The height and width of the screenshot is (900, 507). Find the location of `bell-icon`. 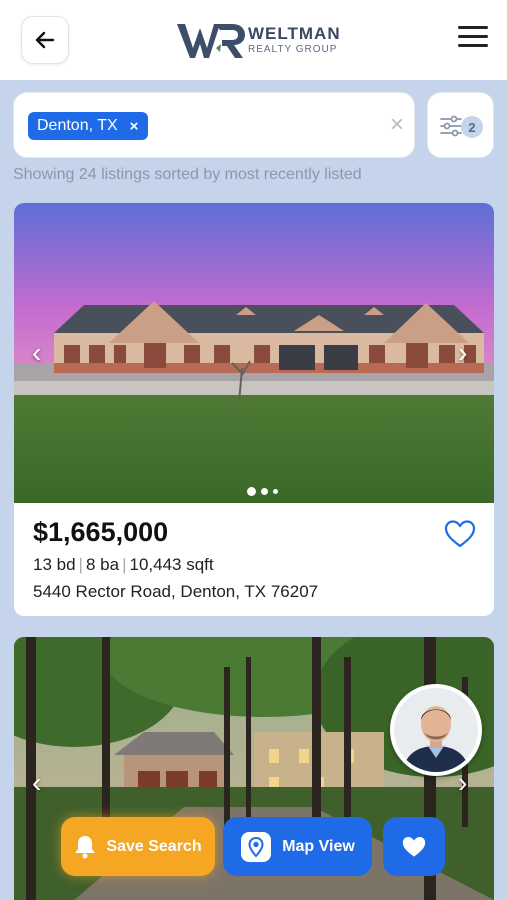

bell-icon is located at coordinates (85, 846).